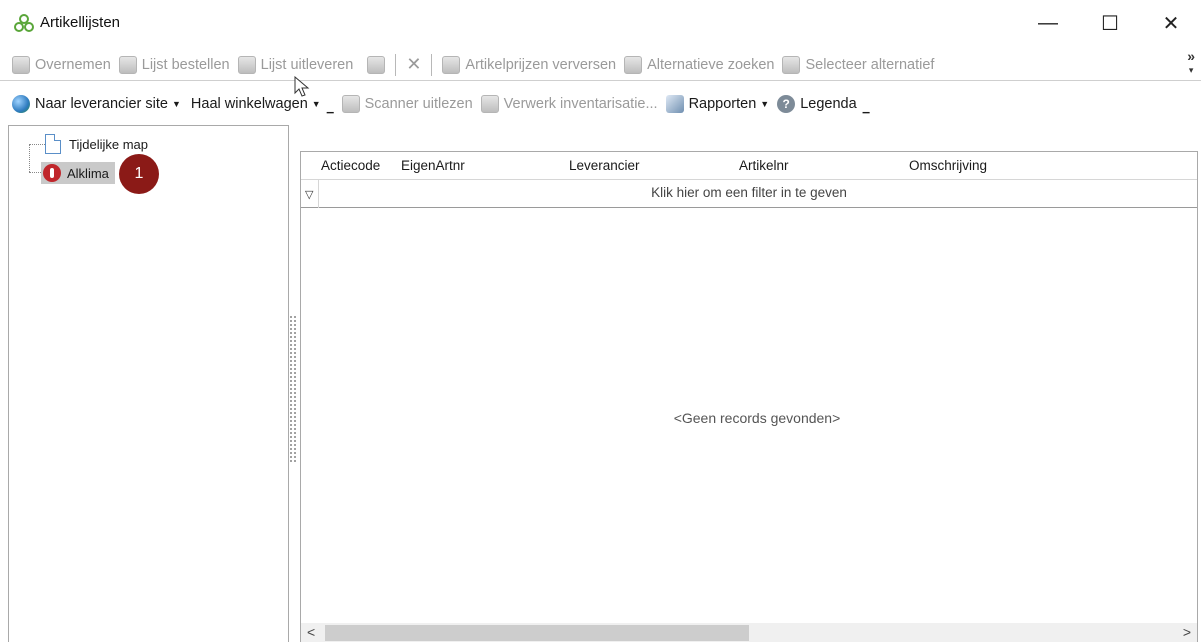 This screenshot has height=642, width=1201. Describe the element at coordinates (633, 64) in the screenshot. I see `search-alternative-icon` at that location.